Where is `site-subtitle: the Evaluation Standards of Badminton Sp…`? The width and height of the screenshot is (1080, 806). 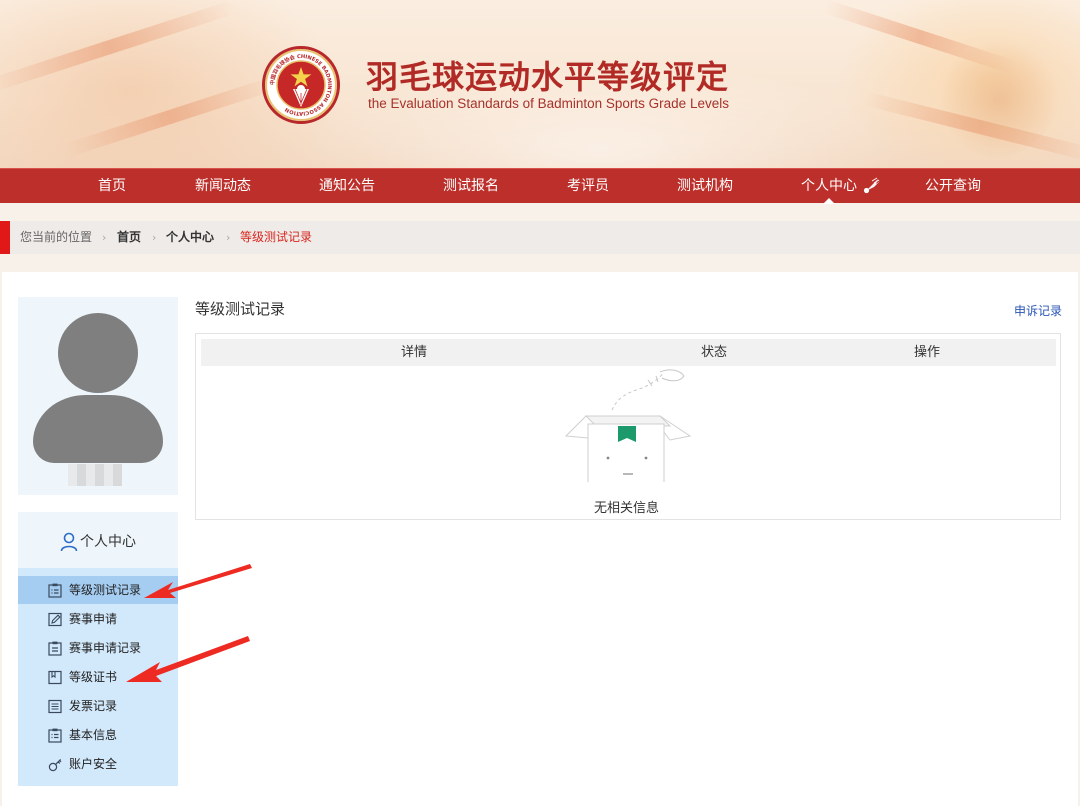
site-subtitle: the Evaluation Standards of Badminton Sp… is located at coordinates (548, 103).